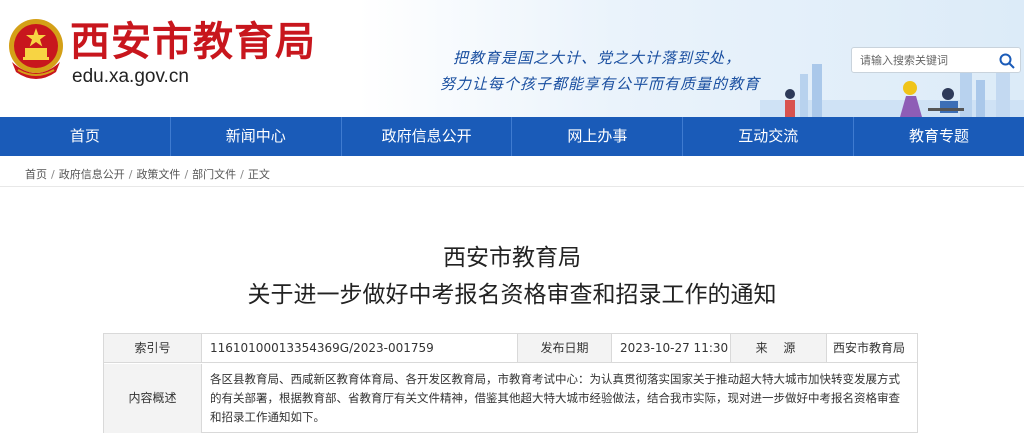  Describe the element at coordinates (427, 136) in the screenshot. I see `nav-item-gov-info: 政府信息公开` at that location.